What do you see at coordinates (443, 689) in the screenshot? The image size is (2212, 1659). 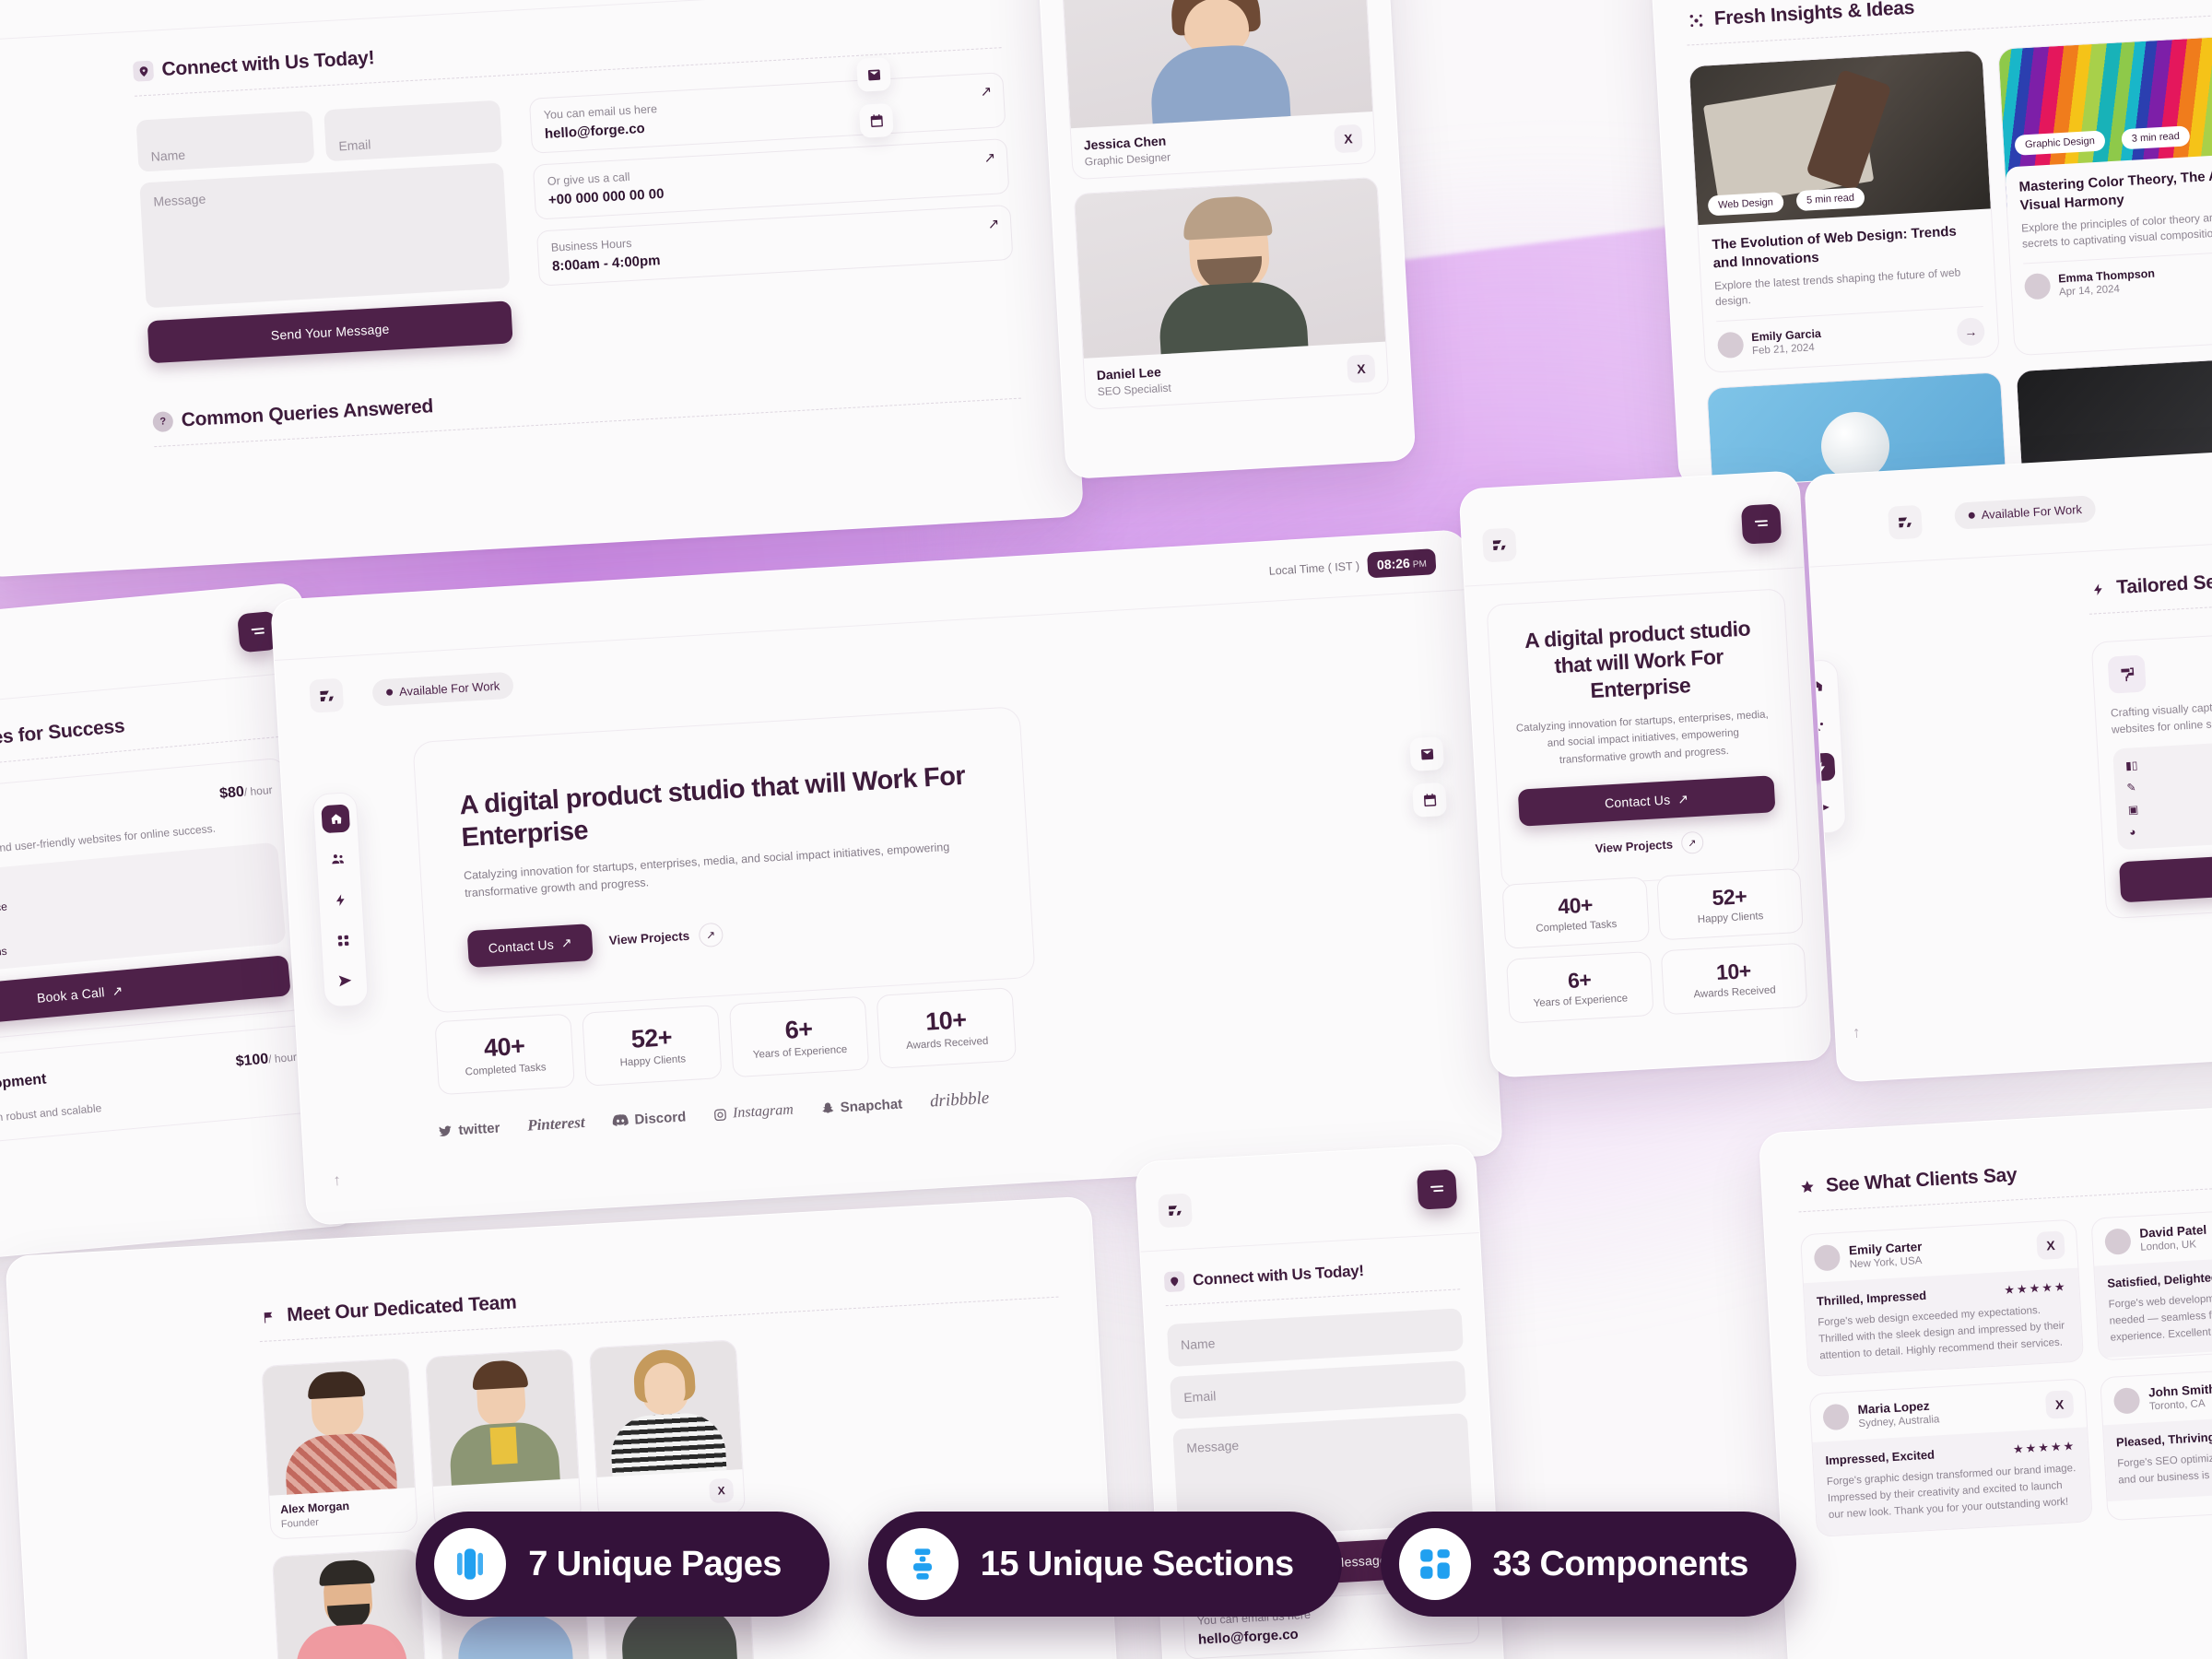 I see `available-badge-hero: Available For Work` at bounding box center [443, 689].